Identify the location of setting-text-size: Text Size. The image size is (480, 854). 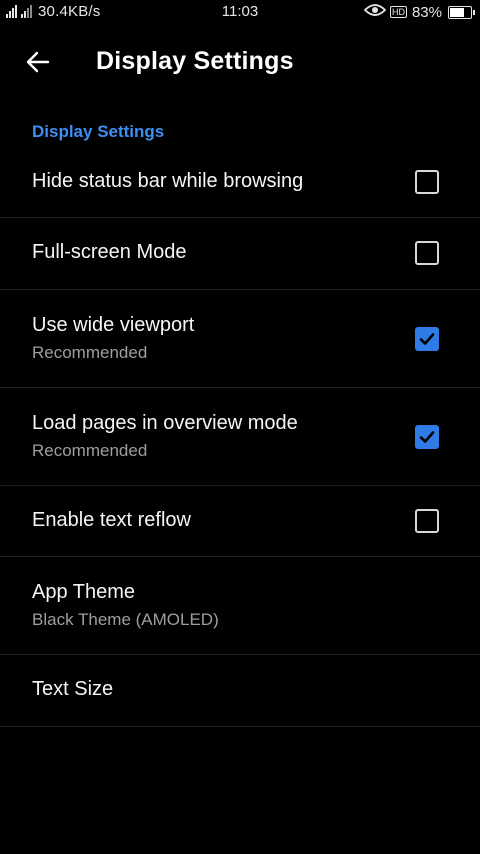
(240, 691).